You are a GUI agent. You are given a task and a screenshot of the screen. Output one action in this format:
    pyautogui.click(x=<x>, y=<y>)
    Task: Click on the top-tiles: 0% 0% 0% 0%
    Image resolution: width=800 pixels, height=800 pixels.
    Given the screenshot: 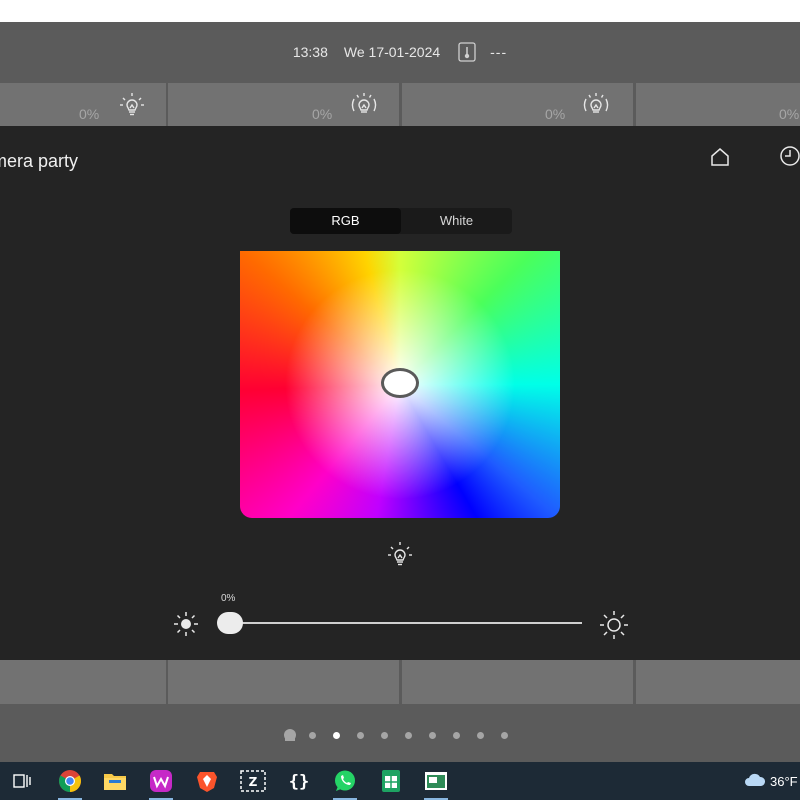 What is the action you would take?
    pyautogui.click(x=400, y=105)
    